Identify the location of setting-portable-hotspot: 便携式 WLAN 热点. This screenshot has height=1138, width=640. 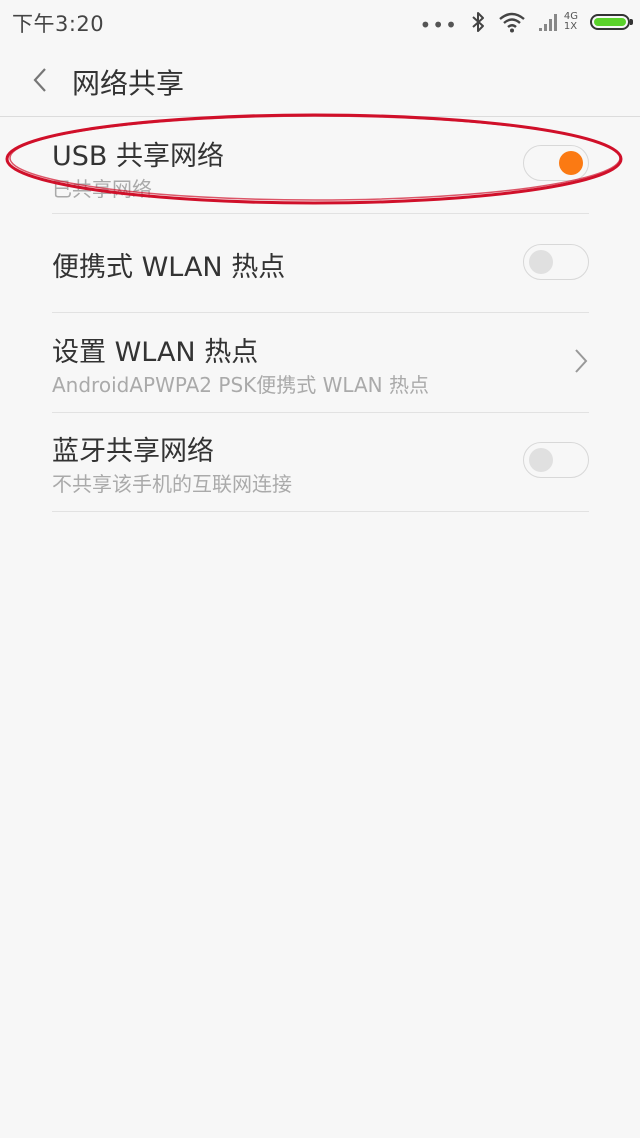
(320, 263).